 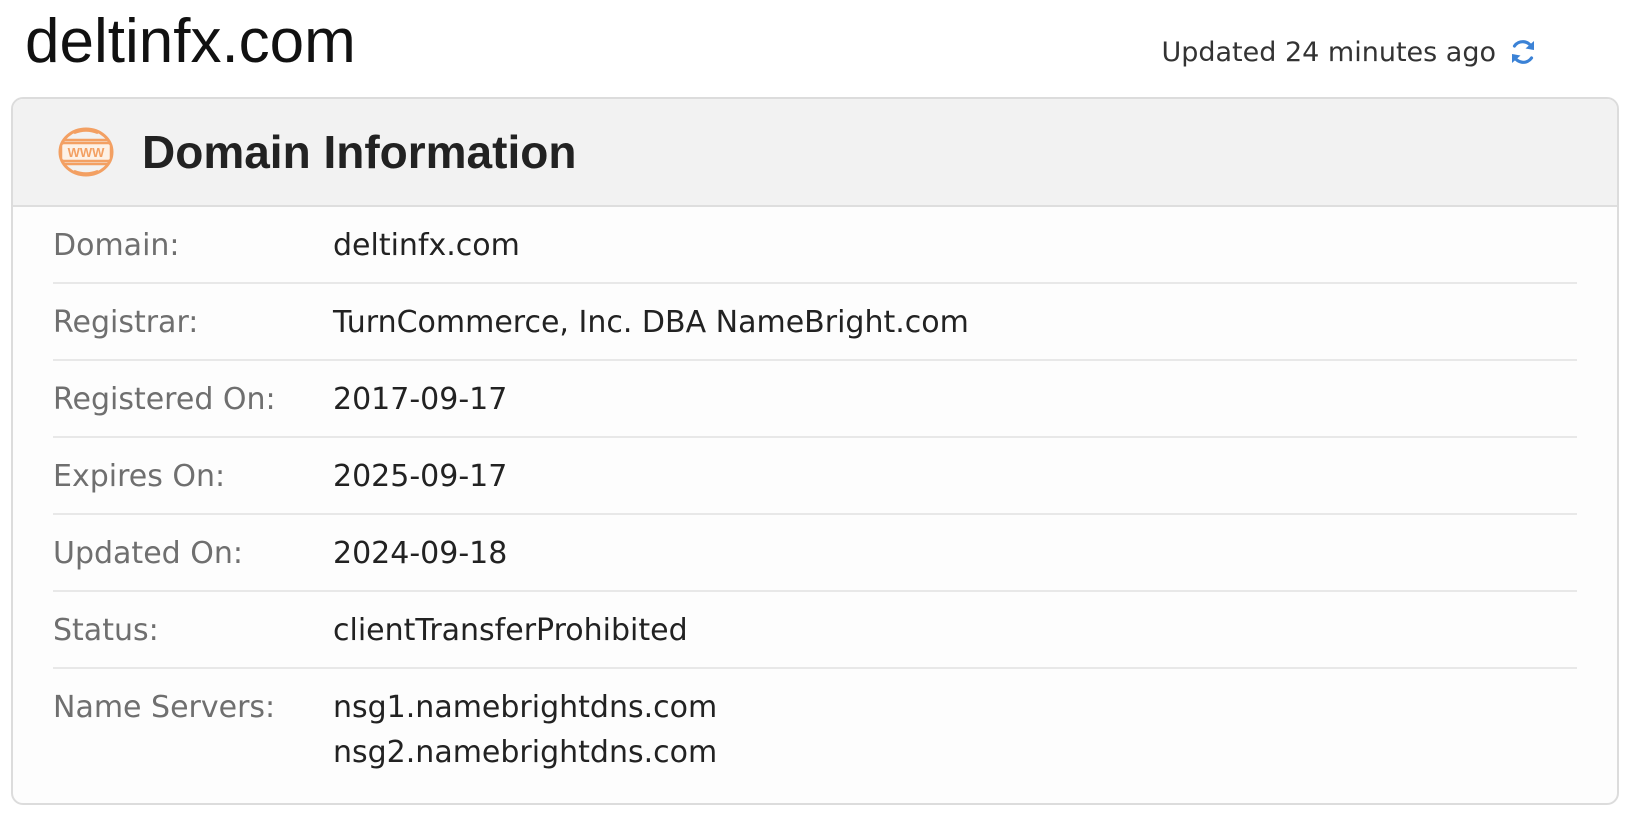 I want to click on name-server-item: nsg1.namebrightdns.com, so click(x=525, y=707).